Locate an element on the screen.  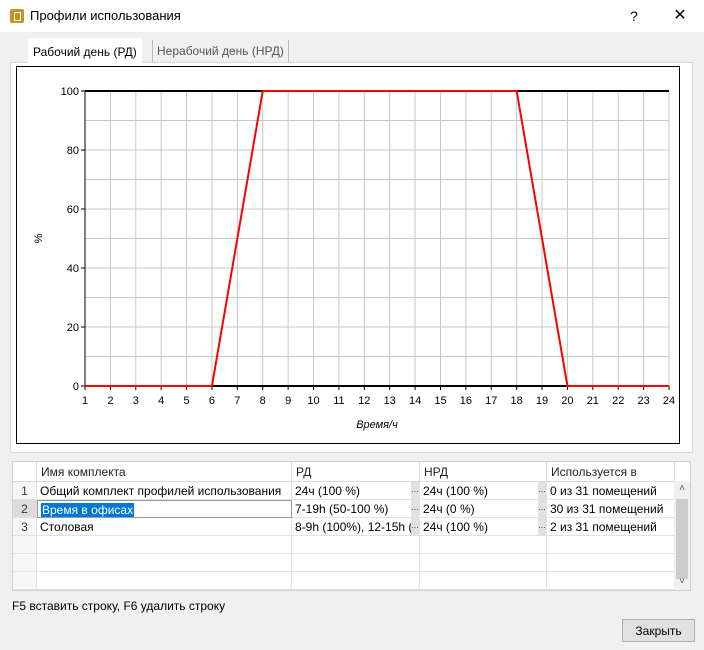
x-tick-label: 3 is located at coordinates (136, 401).